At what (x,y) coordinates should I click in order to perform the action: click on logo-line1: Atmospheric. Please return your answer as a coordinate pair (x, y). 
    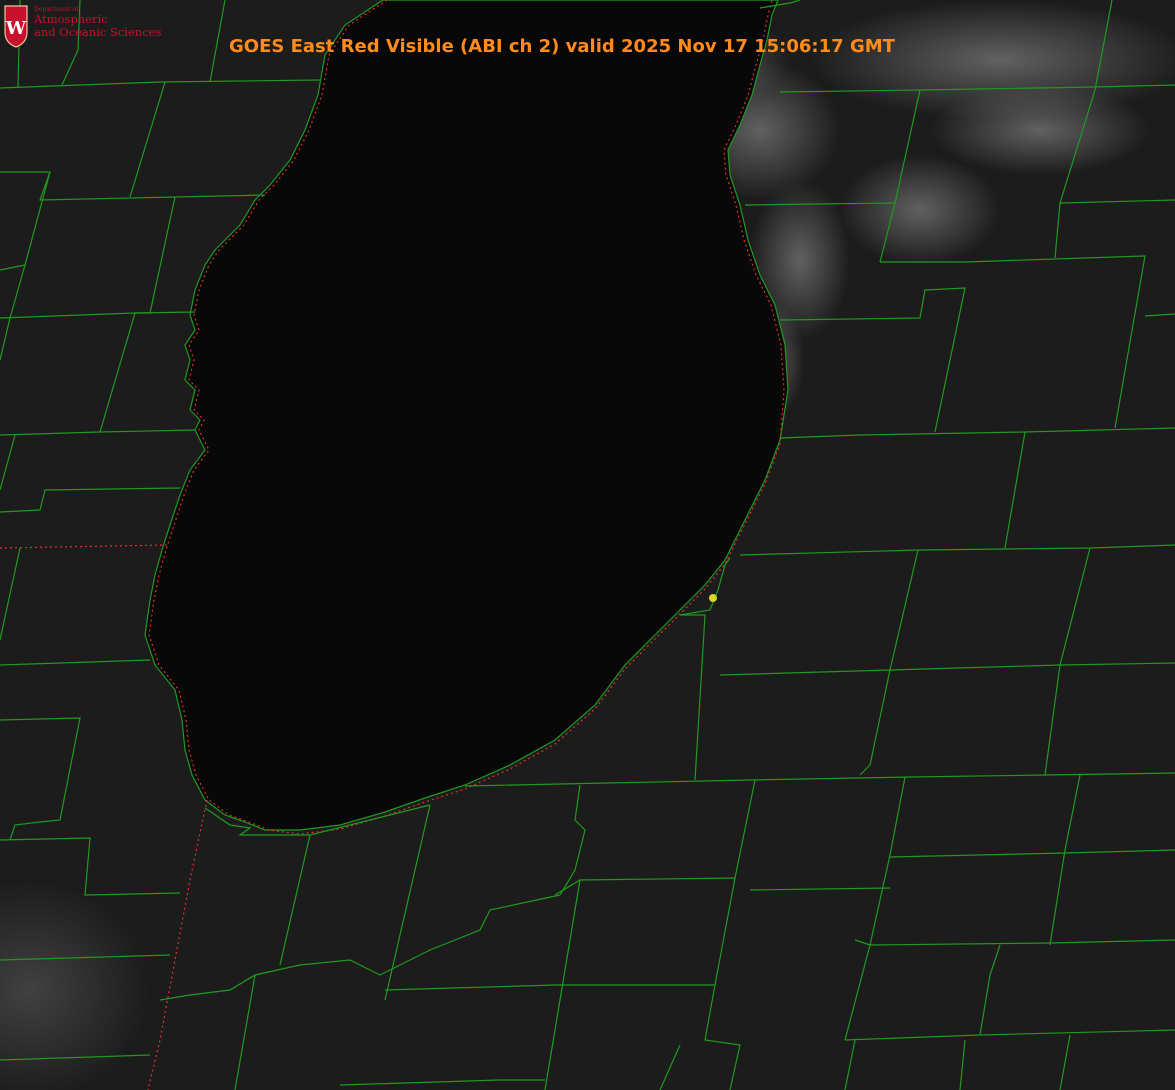
    Looking at the image, I should click on (71, 19).